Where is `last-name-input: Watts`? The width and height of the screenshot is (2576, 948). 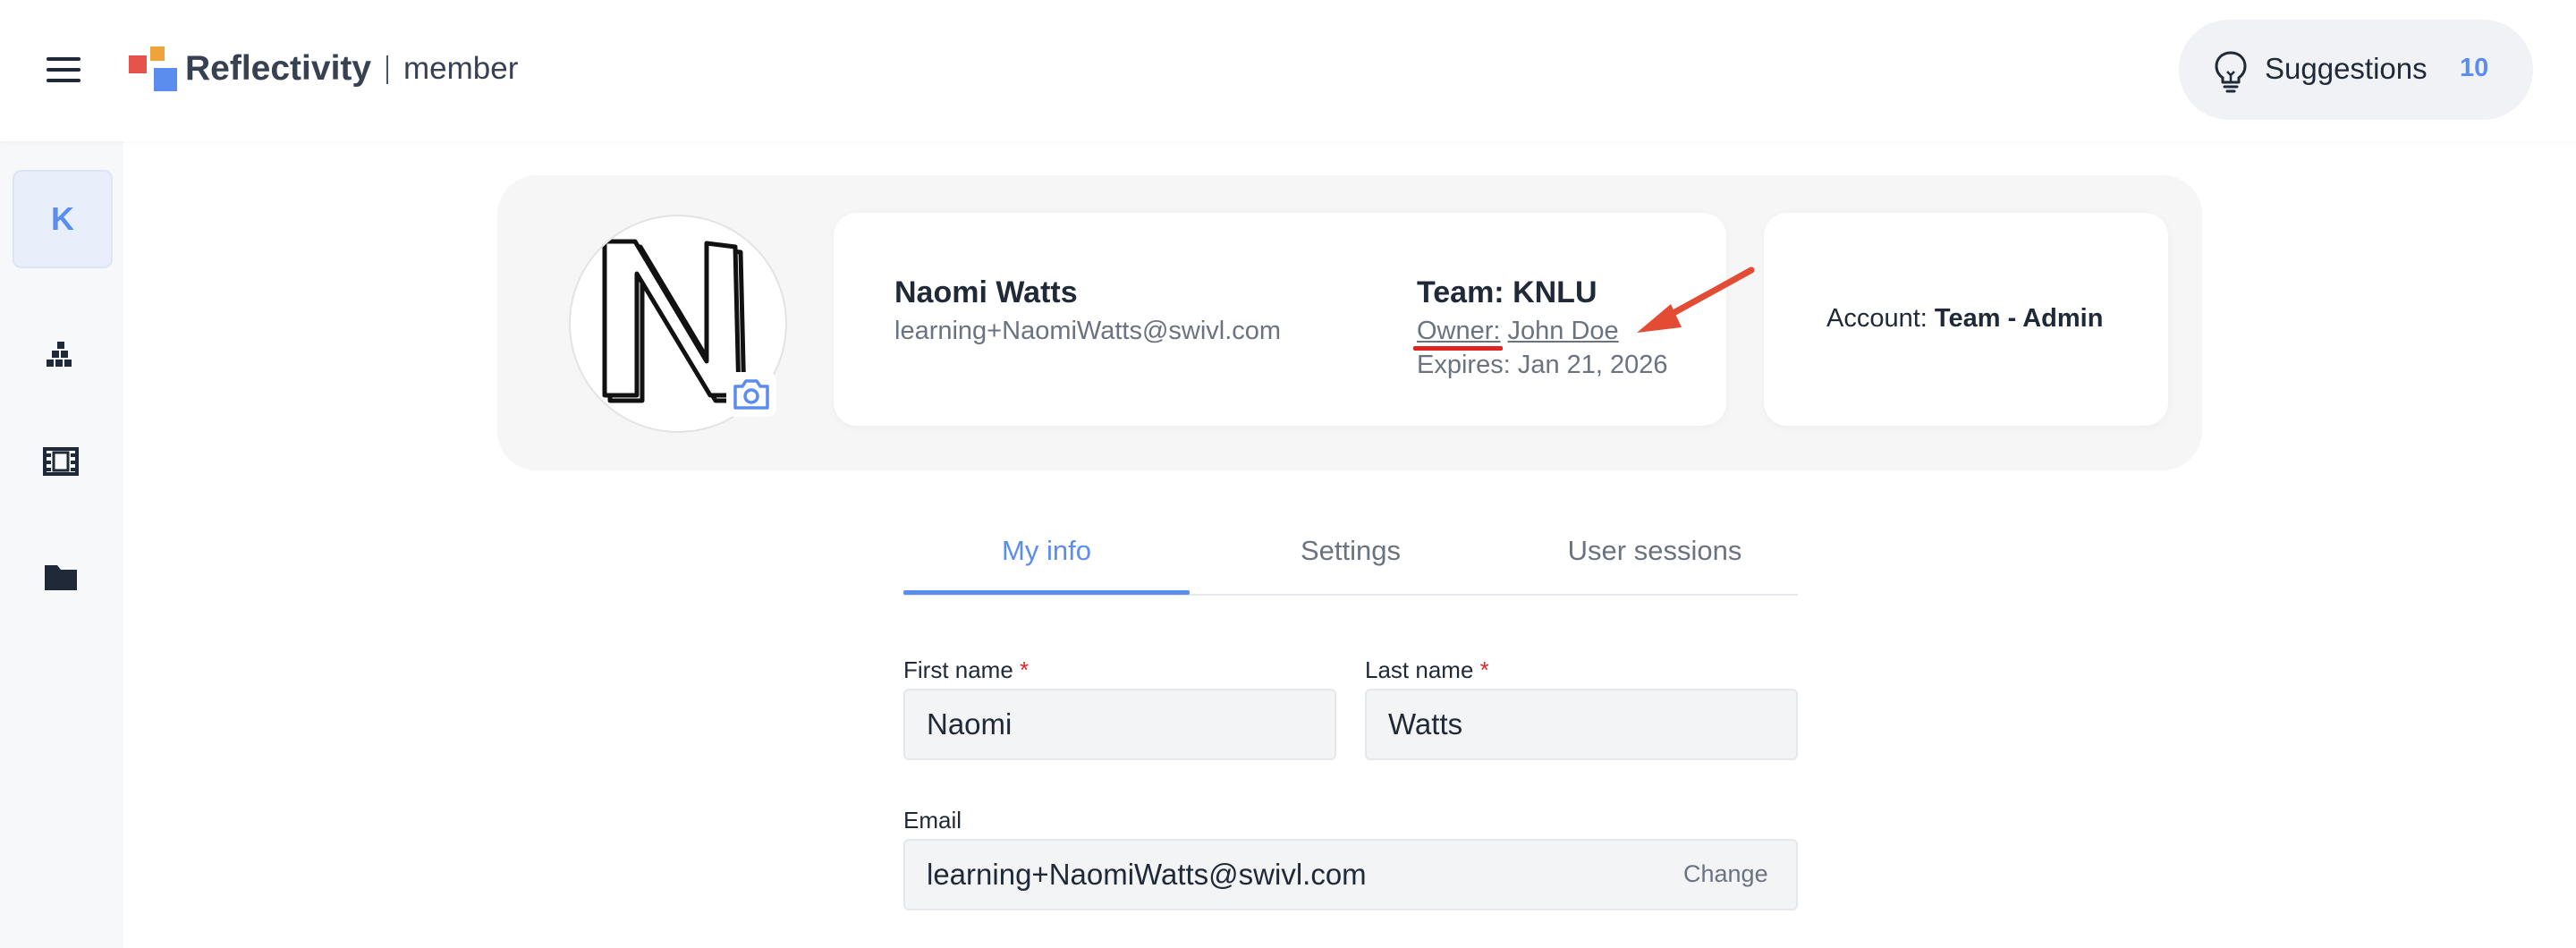
last-name-input: Watts is located at coordinates (1581, 724).